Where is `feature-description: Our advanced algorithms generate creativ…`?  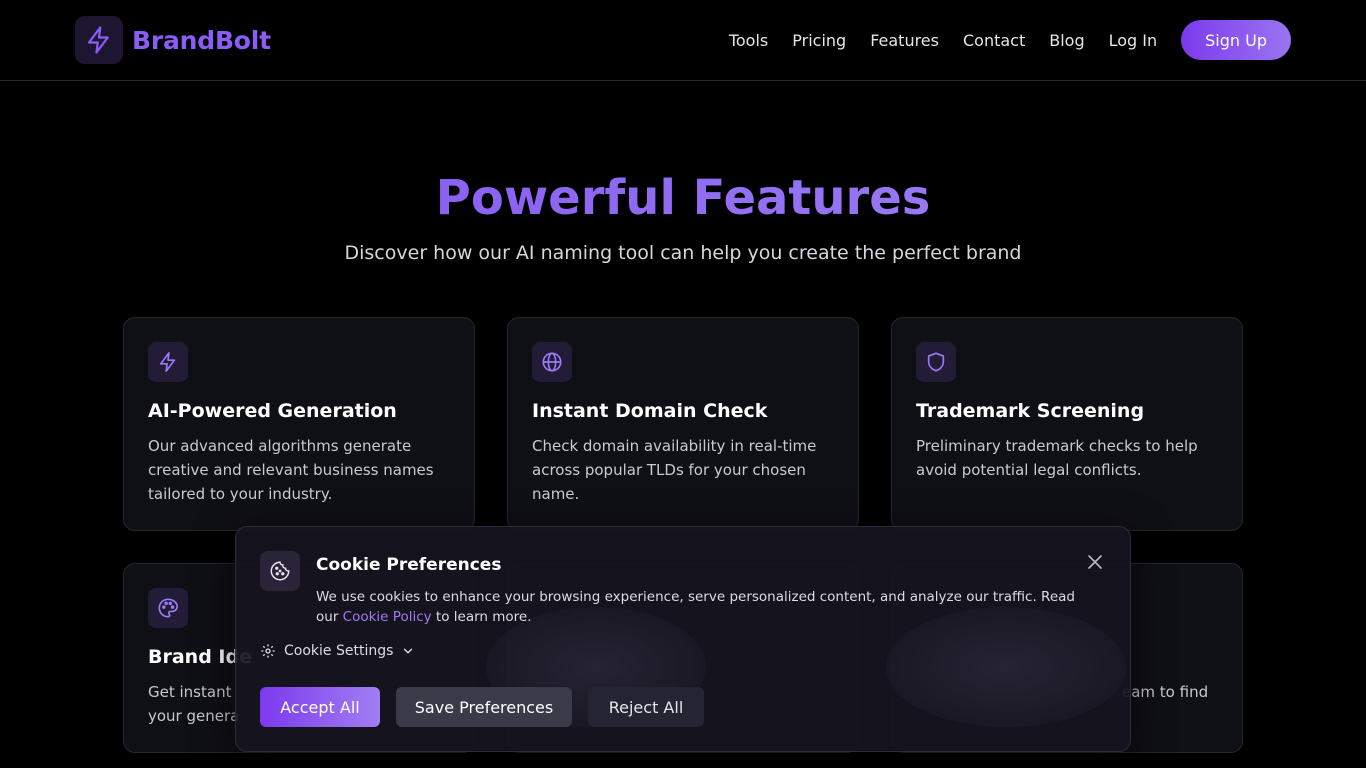 feature-description: Our advanced algorithms generate creativ… is located at coordinates (291, 470).